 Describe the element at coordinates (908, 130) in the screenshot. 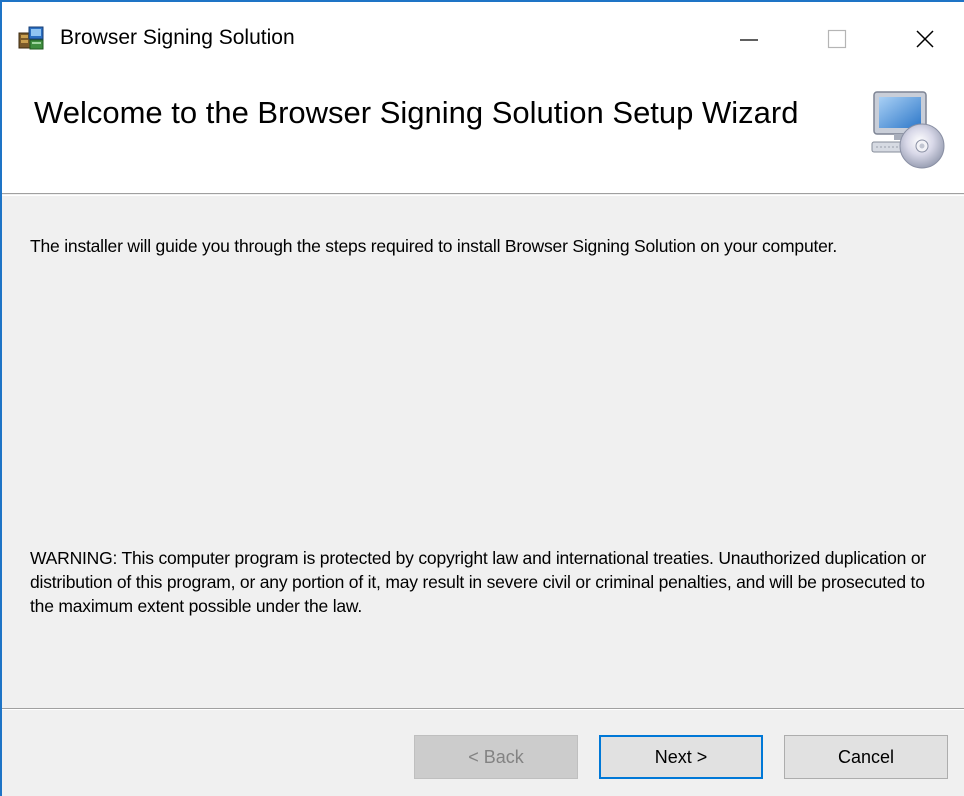

I see `computer-cd-icon` at that location.